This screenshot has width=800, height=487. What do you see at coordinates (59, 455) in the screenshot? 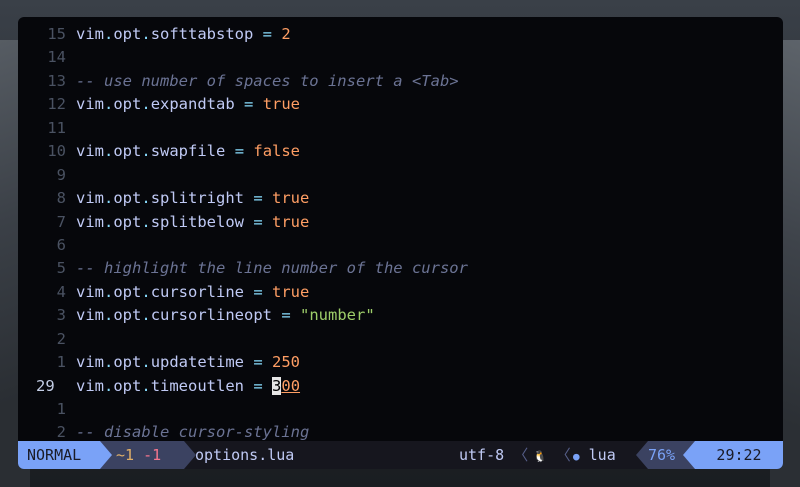
I see `mode-indicator: NORMAL` at bounding box center [59, 455].